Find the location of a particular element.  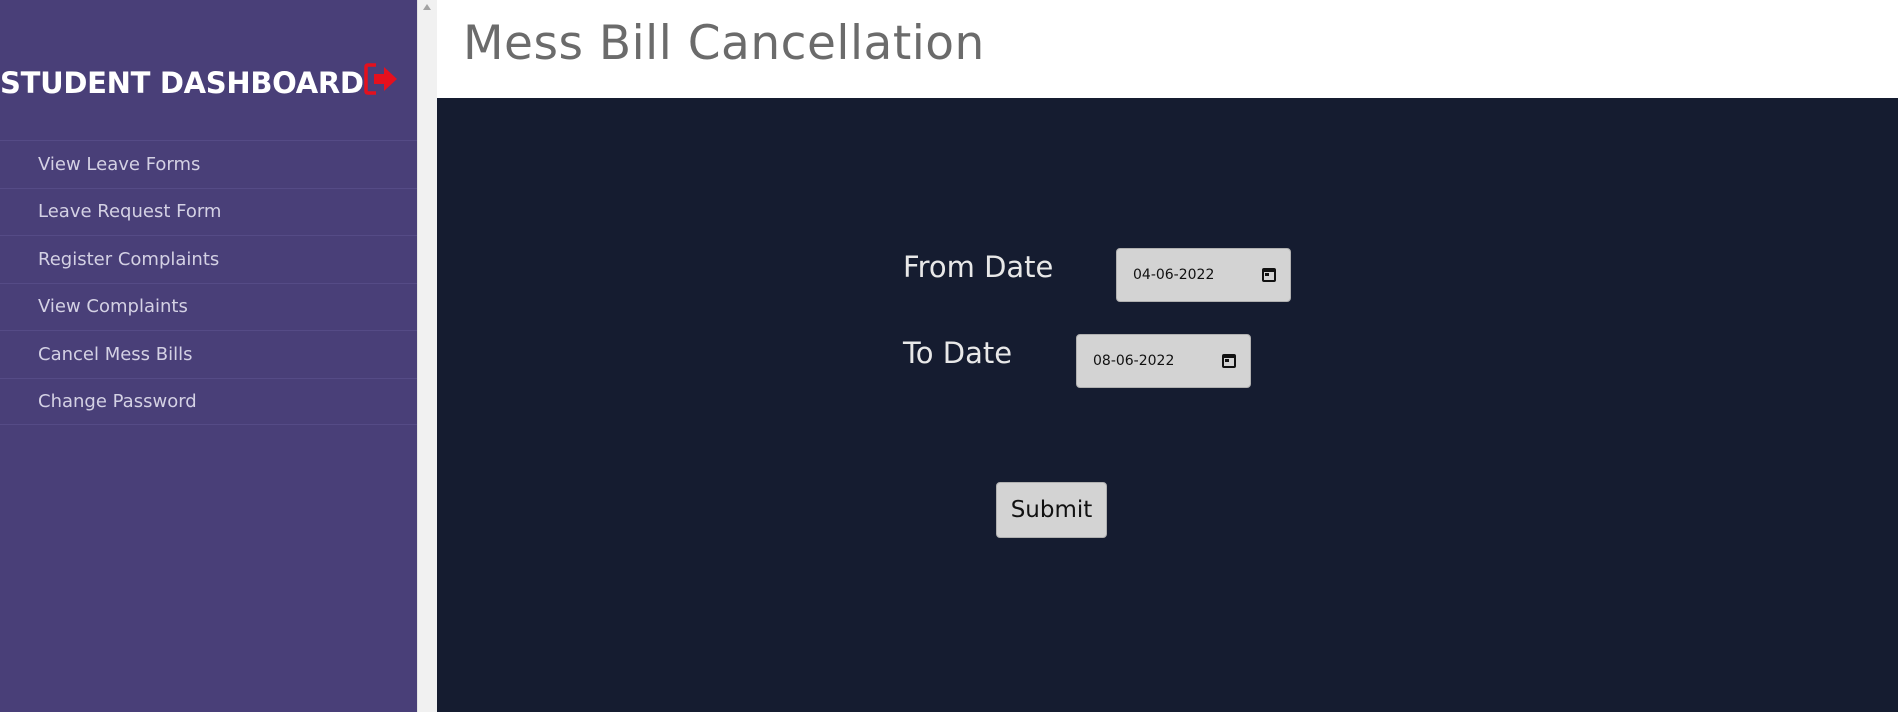

sidebar-item-change-password: Change Password is located at coordinates (208, 401).